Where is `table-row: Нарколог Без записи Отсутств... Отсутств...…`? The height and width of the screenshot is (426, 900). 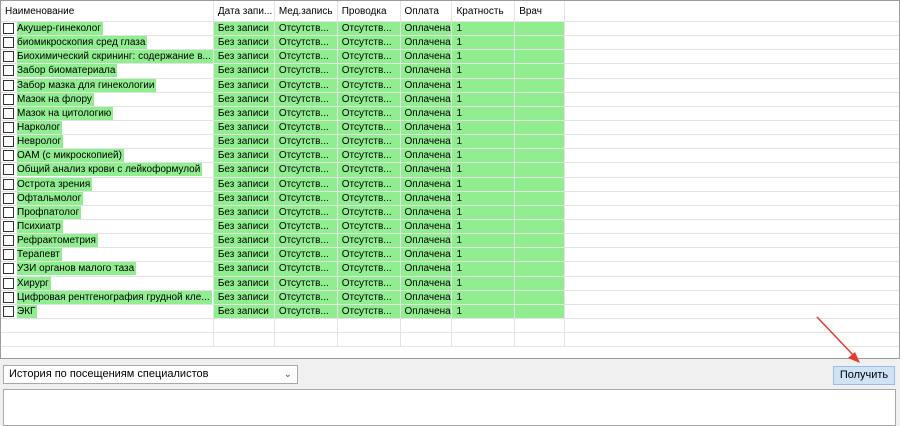 table-row: Нарколог Без записи Отсутств... Отсутств...… is located at coordinates (450, 128).